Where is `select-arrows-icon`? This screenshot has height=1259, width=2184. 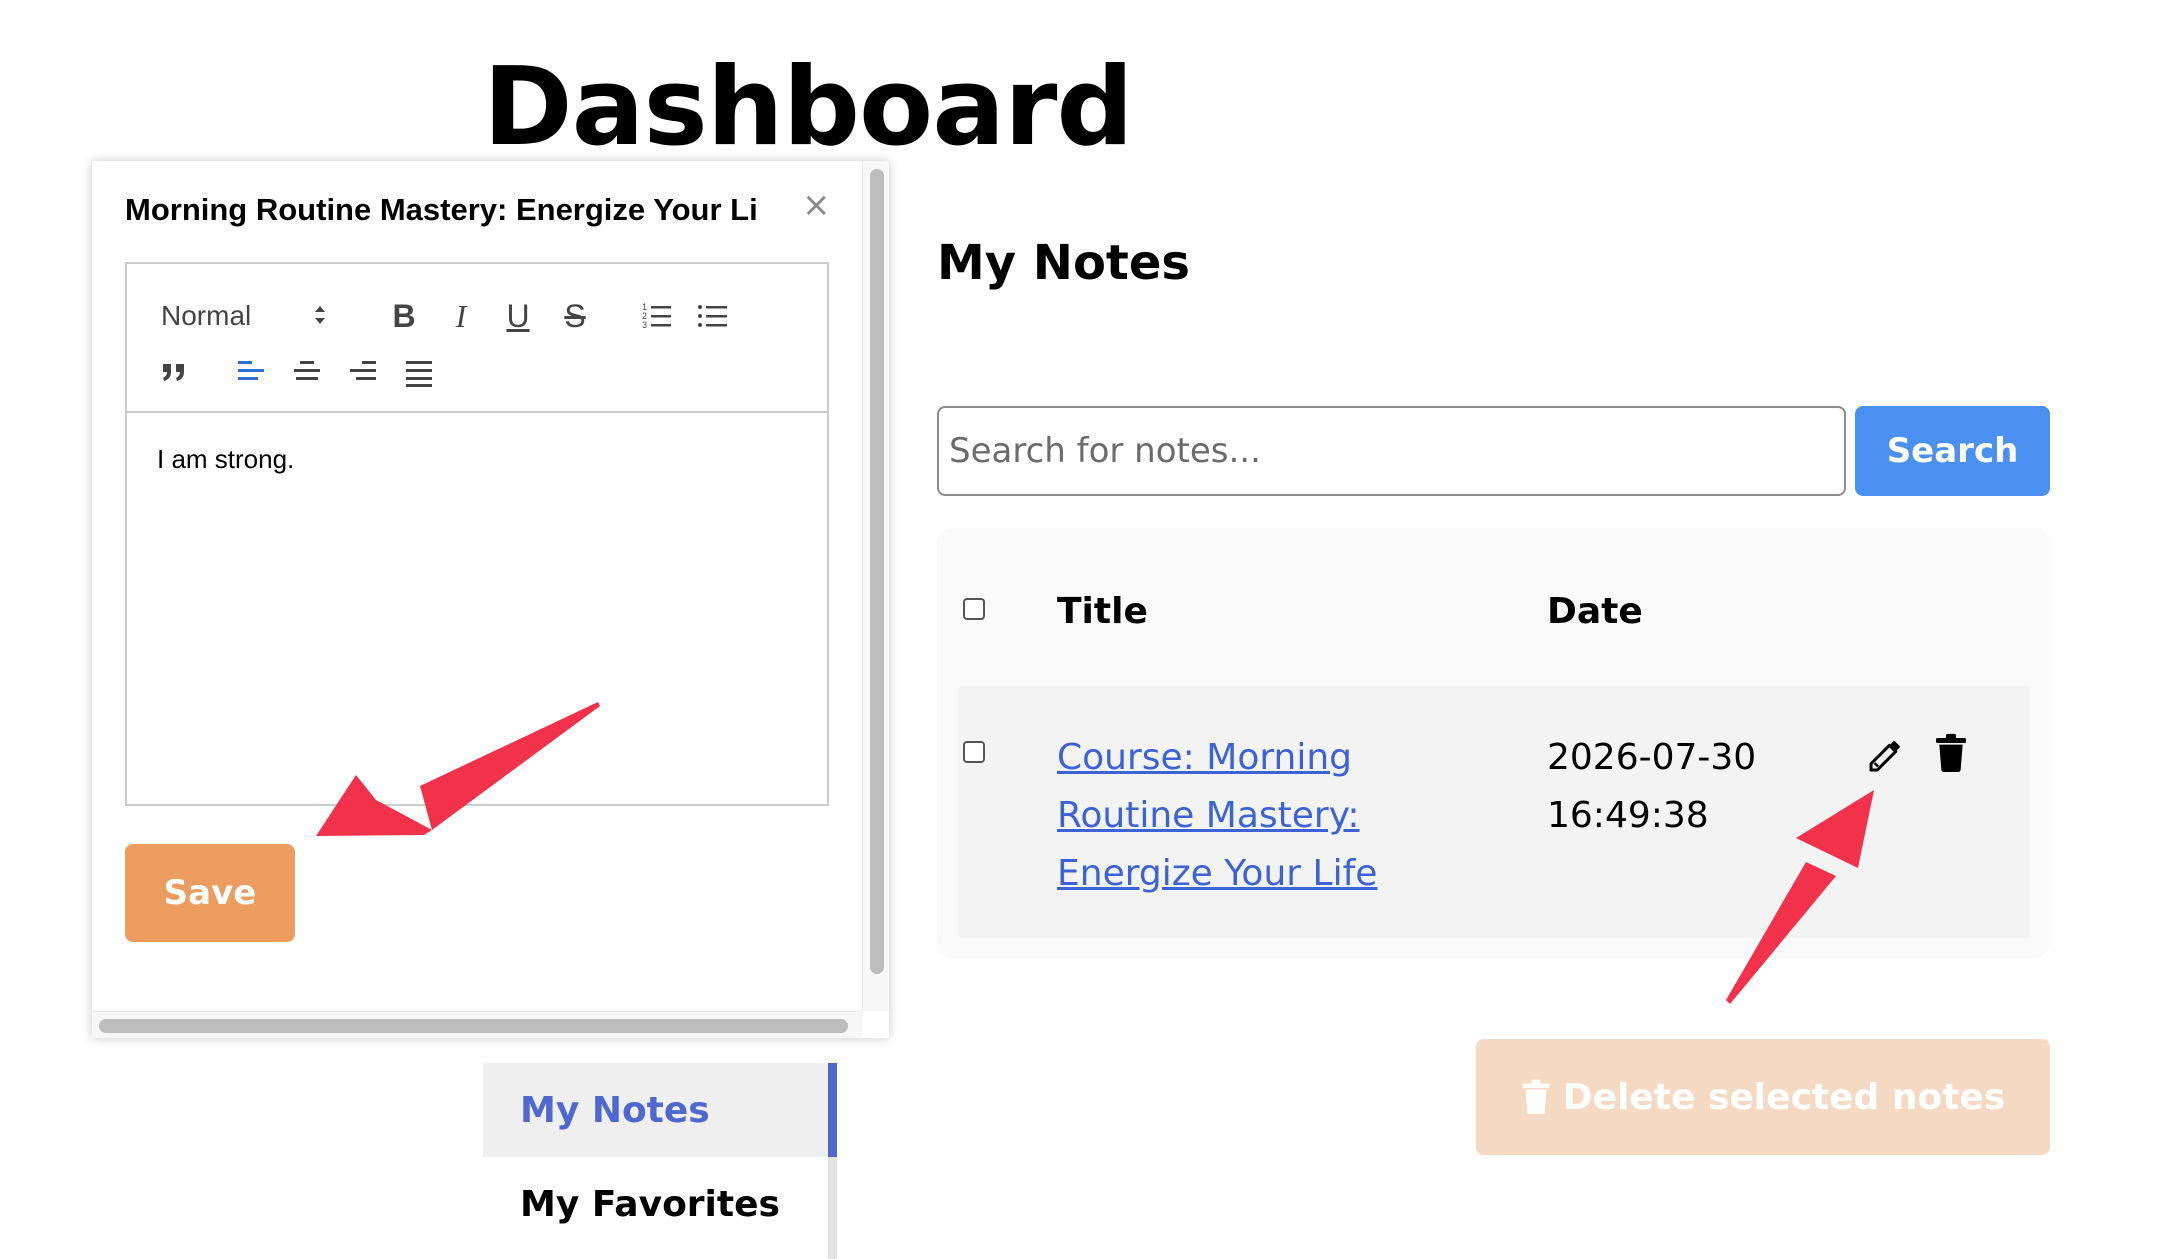 select-arrows-icon is located at coordinates (320, 315).